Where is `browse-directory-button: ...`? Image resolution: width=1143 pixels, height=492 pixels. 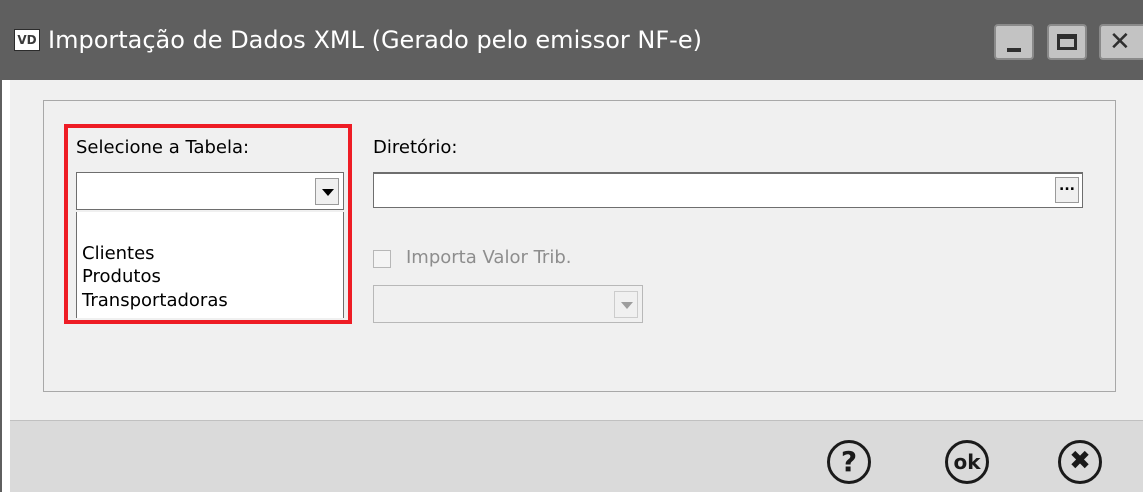 browse-directory-button: ... is located at coordinates (1067, 190).